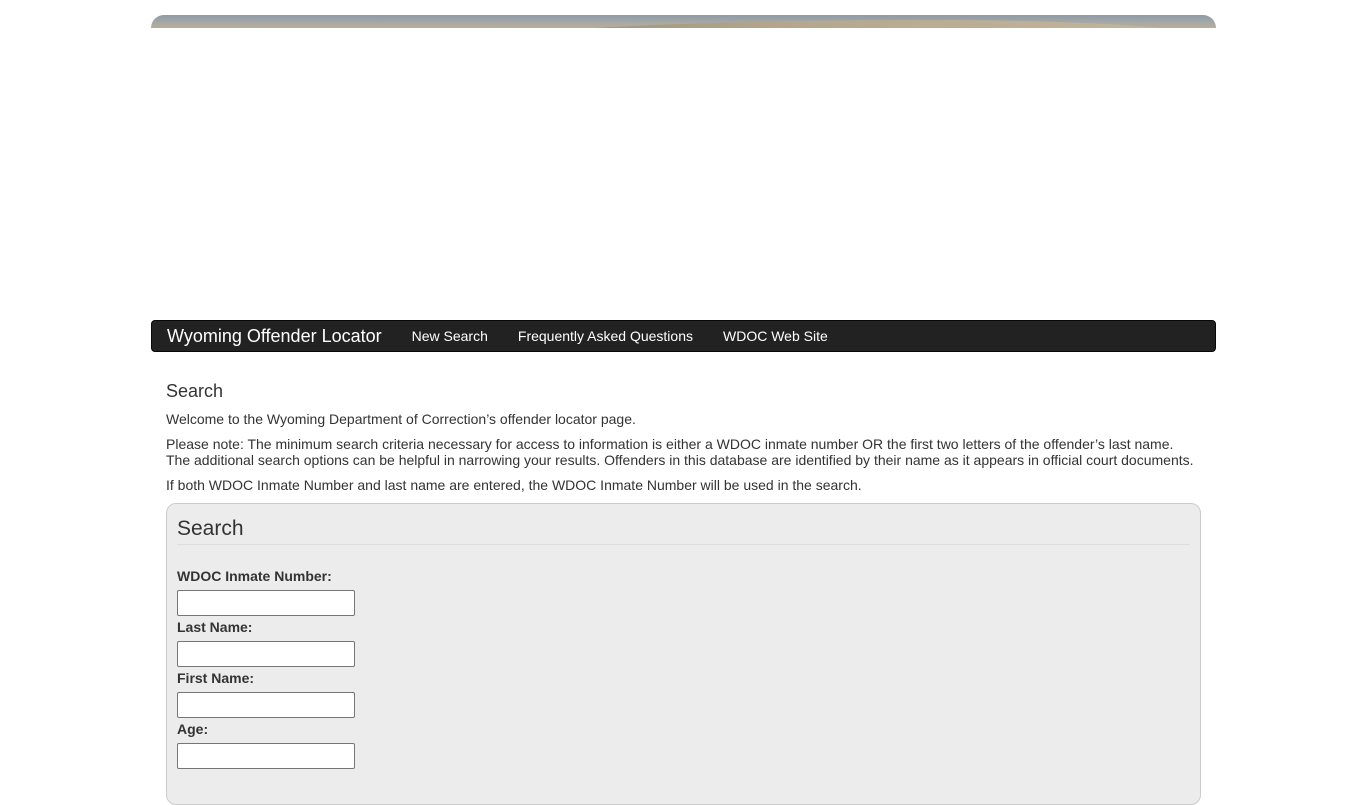 The image size is (1366, 805). I want to click on navbar-brand: Wyoming Offender Locator, so click(274, 336).